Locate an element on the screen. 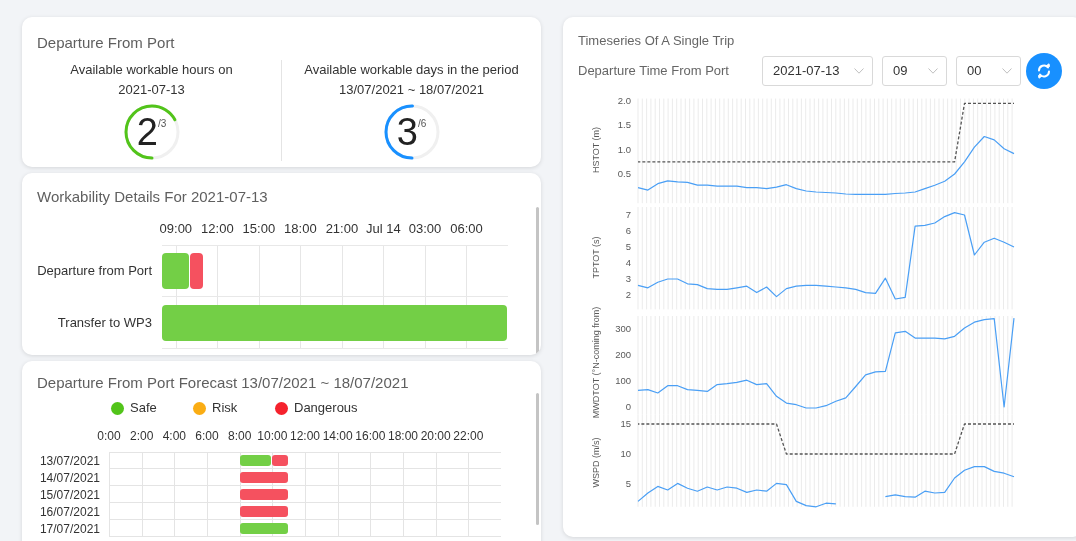  axis-tick-label: 0.5 is located at coordinates (624, 173).